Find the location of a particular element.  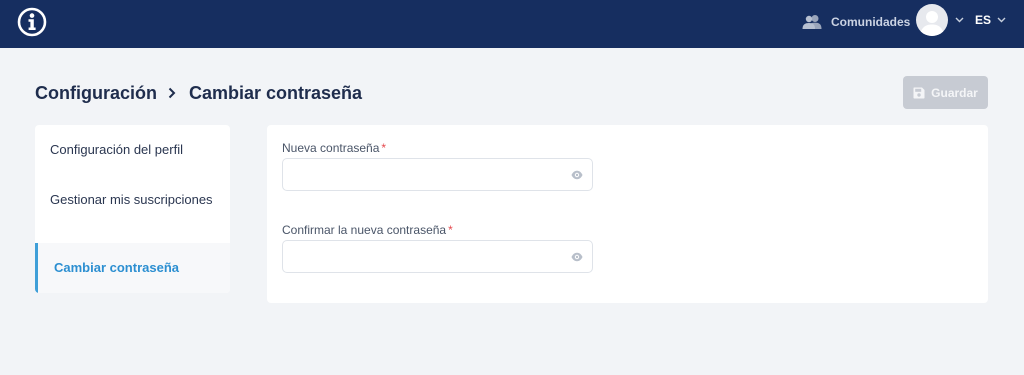

new-password-label: Nueva contraseña * is located at coordinates (334, 148).